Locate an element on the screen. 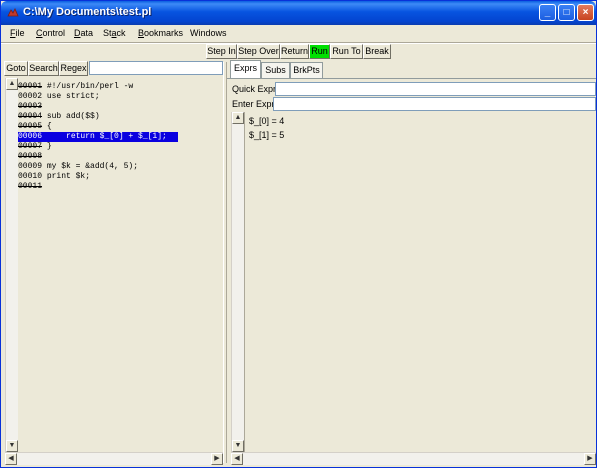 The image size is (599, 470). line-number: 00003 is located at coordinates (30, 106).